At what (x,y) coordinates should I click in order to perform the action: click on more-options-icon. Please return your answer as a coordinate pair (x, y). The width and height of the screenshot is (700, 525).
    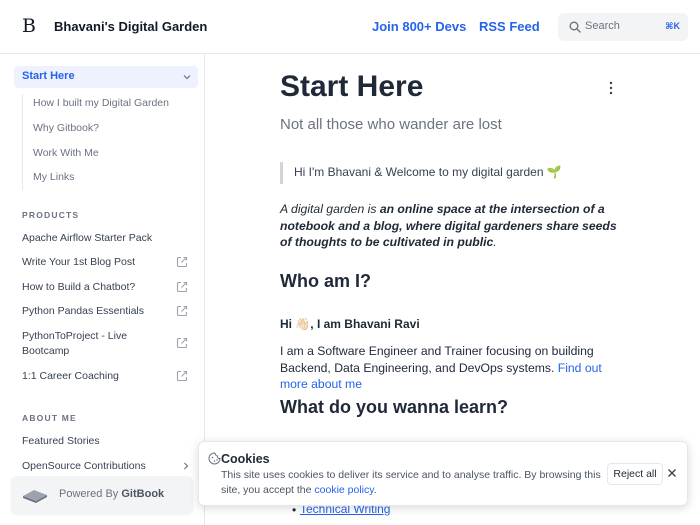
    Looking at the image, I should click on (611, 88).